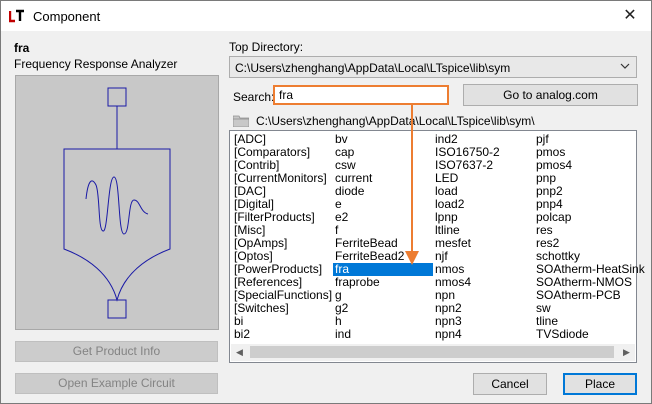 This screenshot has width=652, height=404. What do you see at coordinates (282, 308) in the screenshot?
I see `list-item: [Switches]` at bounding box center [282, 308].